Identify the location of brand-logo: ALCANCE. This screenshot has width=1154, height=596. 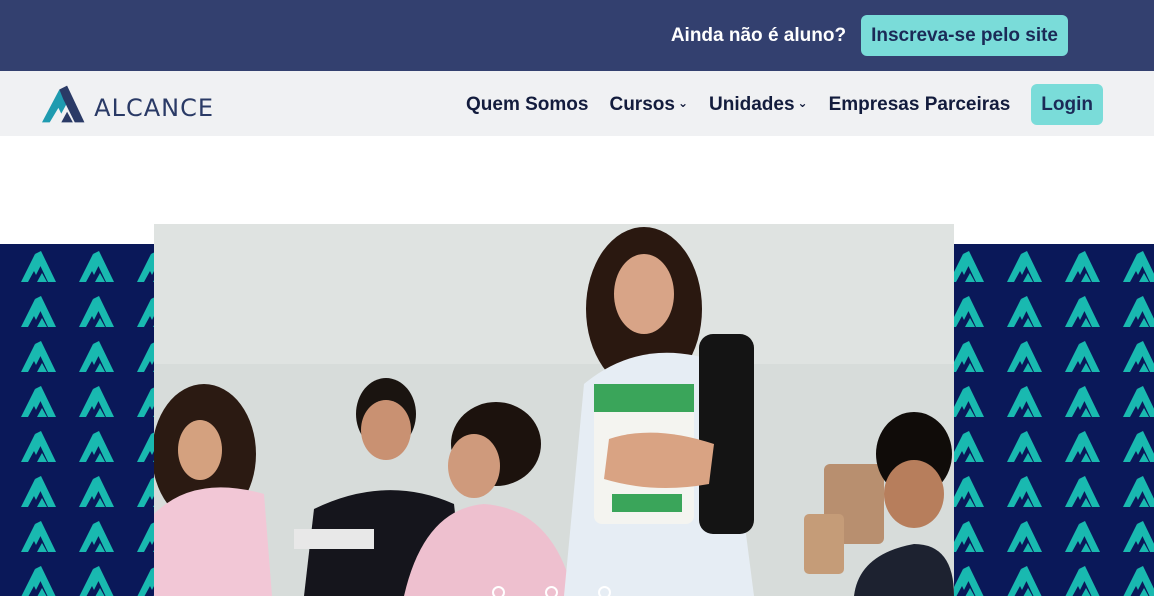
(128, 102).